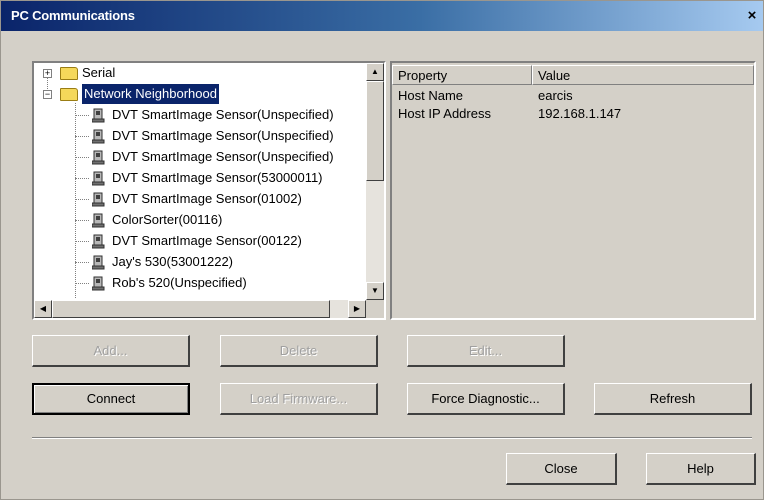 Image resolution: width=764 pixels, height=502 pixels. Describe the element at coordinates (555, 95) in the screenshot. I see `property-value: earcis` at that location.